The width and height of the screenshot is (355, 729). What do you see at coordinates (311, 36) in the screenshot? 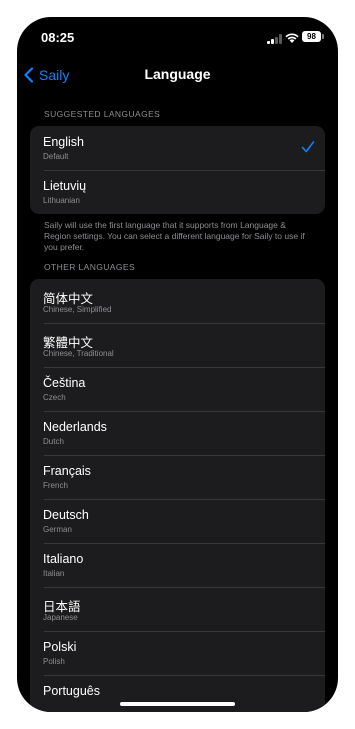
I see `battery-icon: 98` at bounding box center [311, 36].